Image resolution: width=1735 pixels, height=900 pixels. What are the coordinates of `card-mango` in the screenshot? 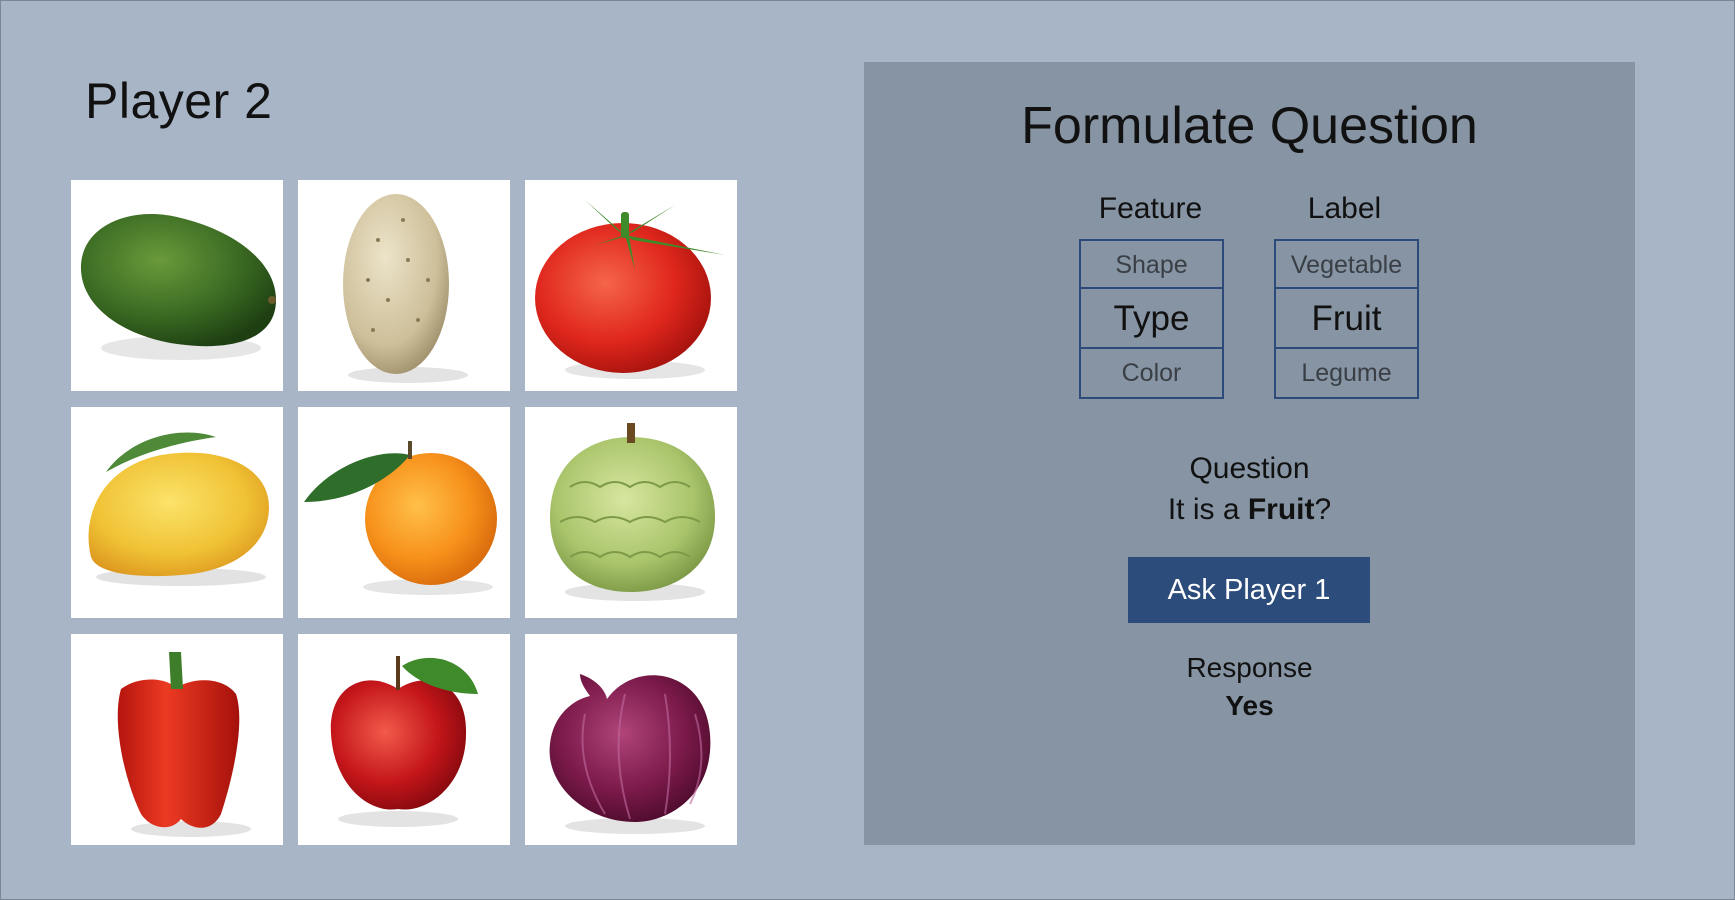 It's located at (177, 512).